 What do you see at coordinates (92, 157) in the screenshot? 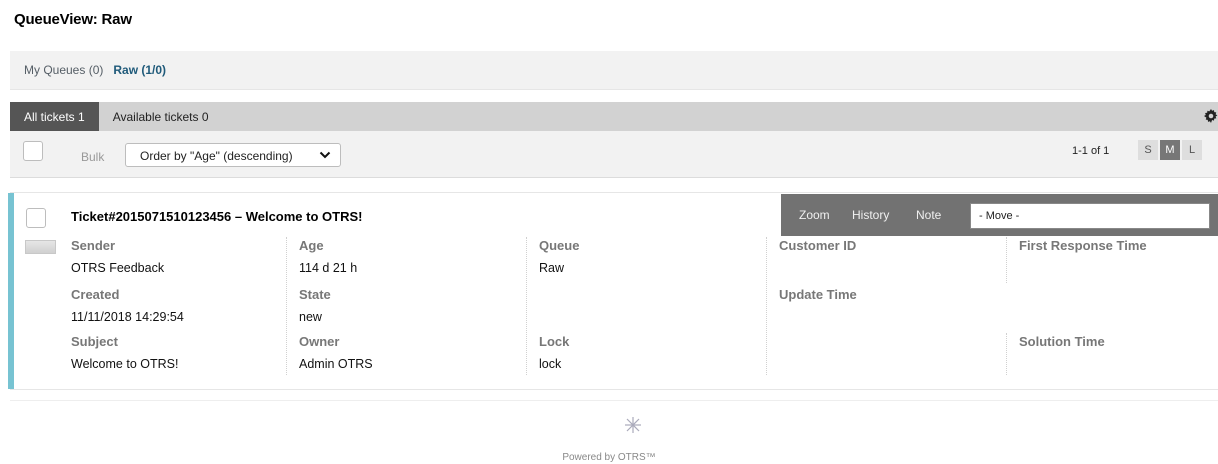
I see `bulk-action-link: Bulk` at bounding box center [92, 157].